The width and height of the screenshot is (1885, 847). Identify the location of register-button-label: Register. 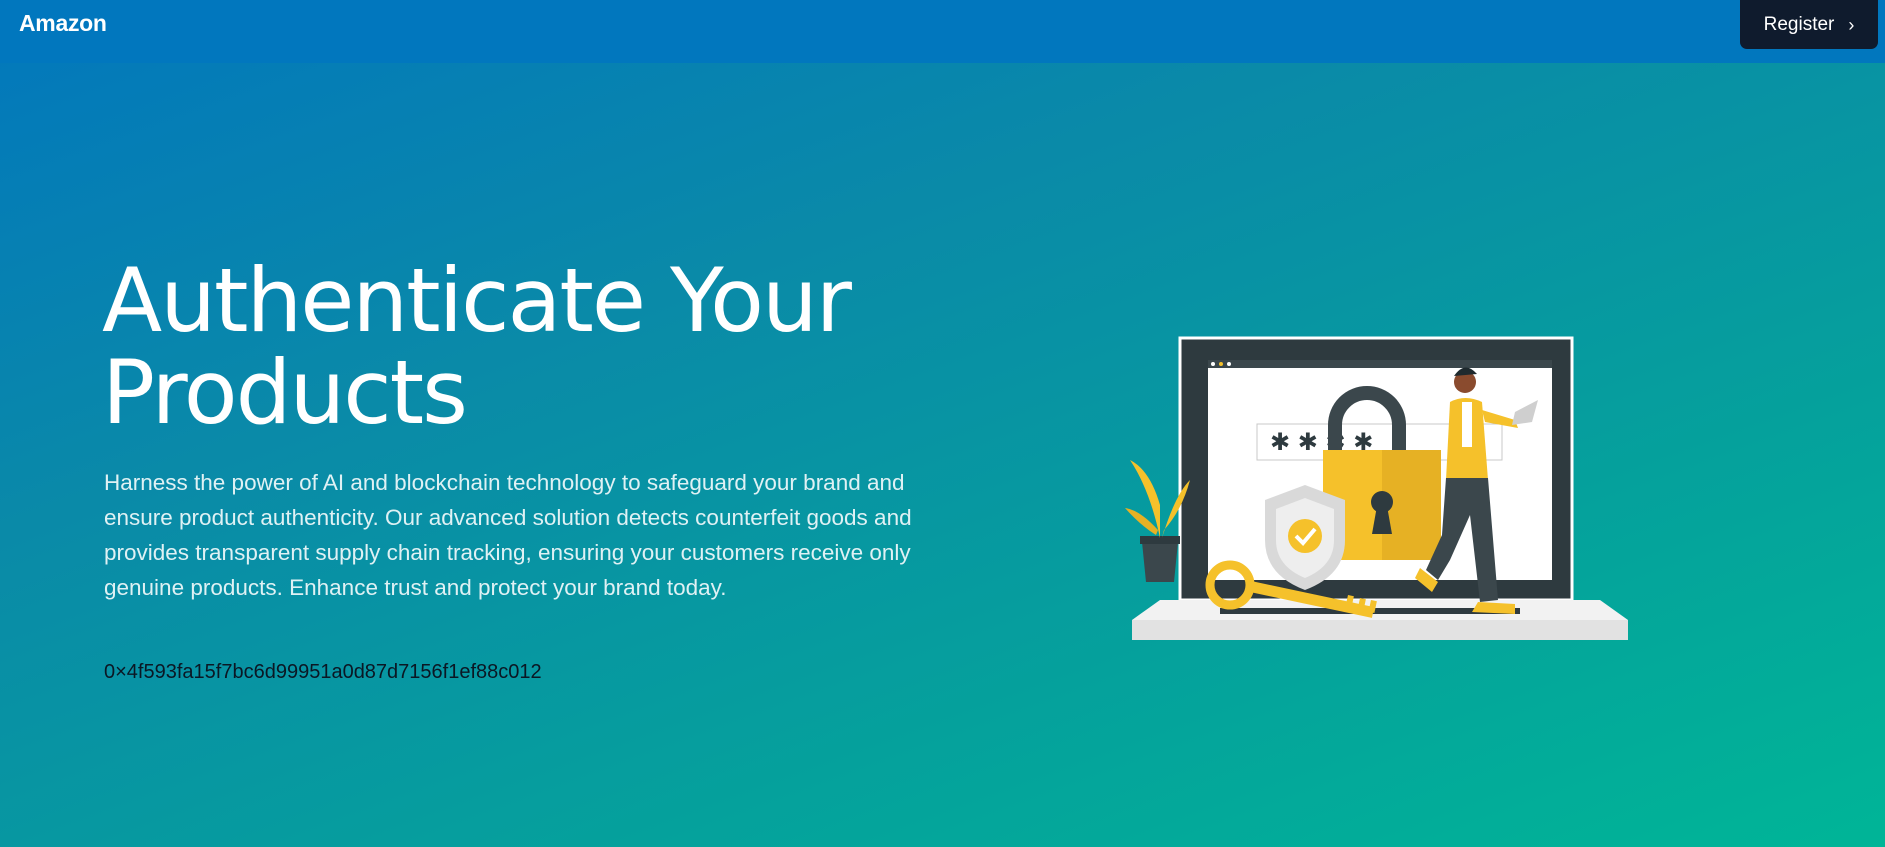
(1799, 24).